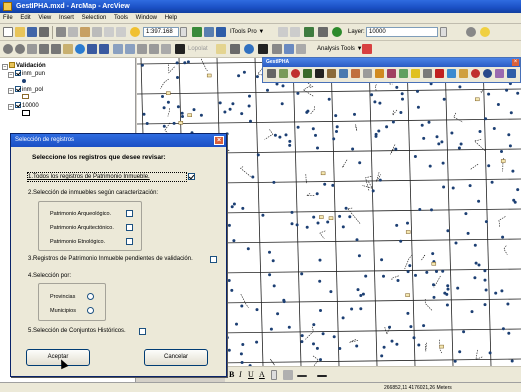  Describe the element at coordinates (427, 73) in the screenshot. I see `settings-icon` at that location.